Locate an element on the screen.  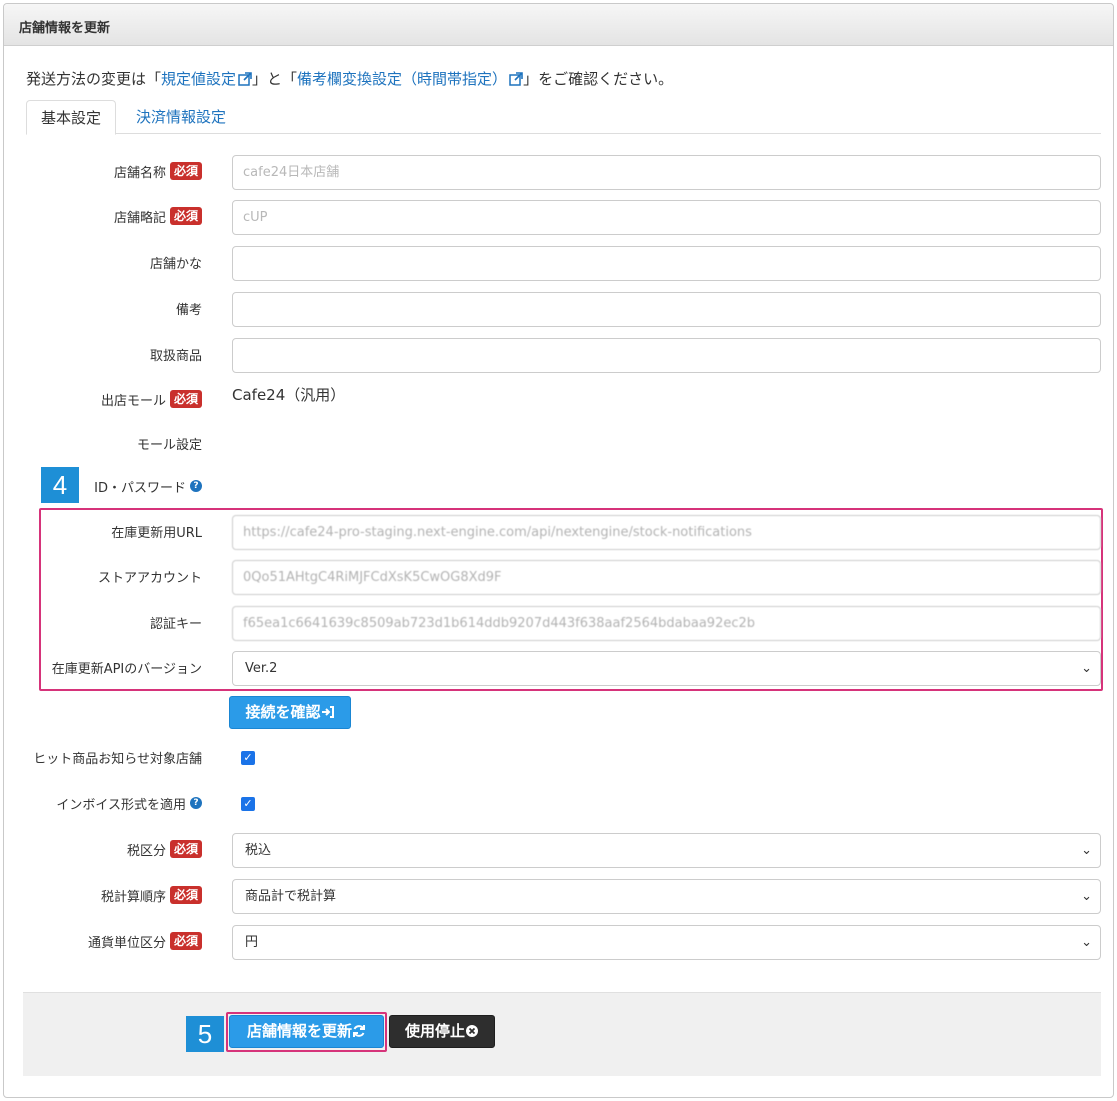
update-shop-label: 店舗情報を更新 is located at coordinates (299, 1031).